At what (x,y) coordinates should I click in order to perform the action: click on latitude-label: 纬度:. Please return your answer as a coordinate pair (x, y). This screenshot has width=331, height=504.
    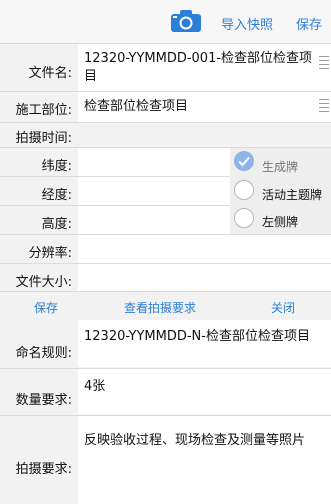
    Looking at the image, I should click on (56, 166).